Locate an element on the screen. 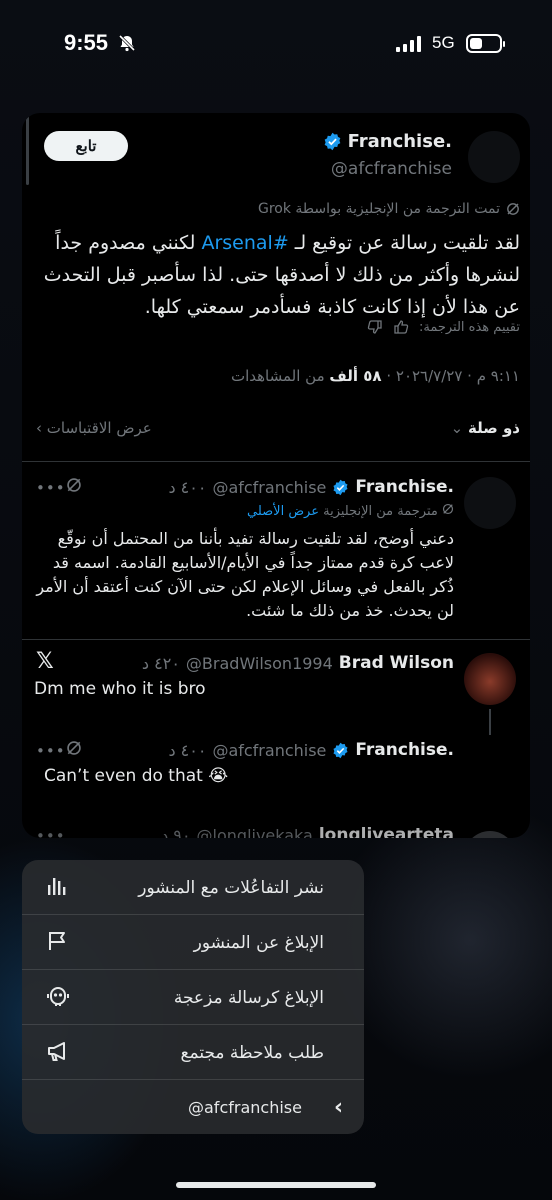  reply-time: ٩٠ د is located at coordinates (176, 832).